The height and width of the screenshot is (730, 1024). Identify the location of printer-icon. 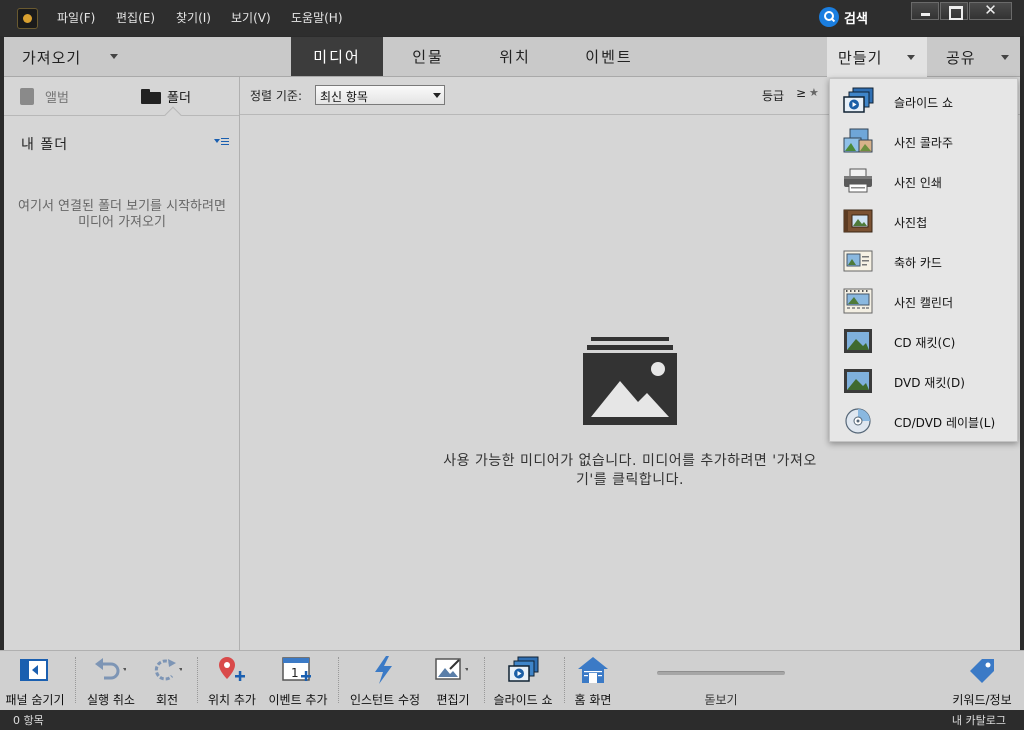
(858, 180).